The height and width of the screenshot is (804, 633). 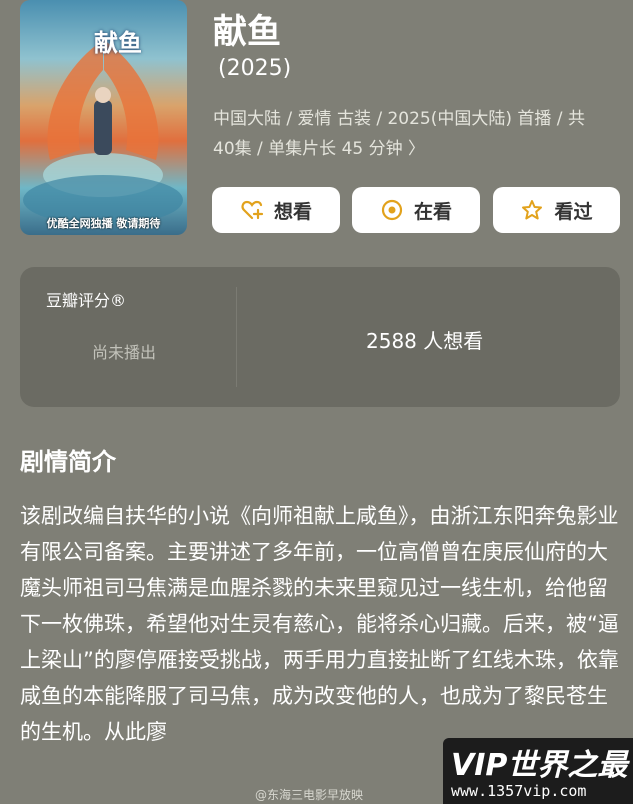 I want to click on poster-image: 献鱼 优酷全网独播 敬请期待, so click(x=103, y=117).